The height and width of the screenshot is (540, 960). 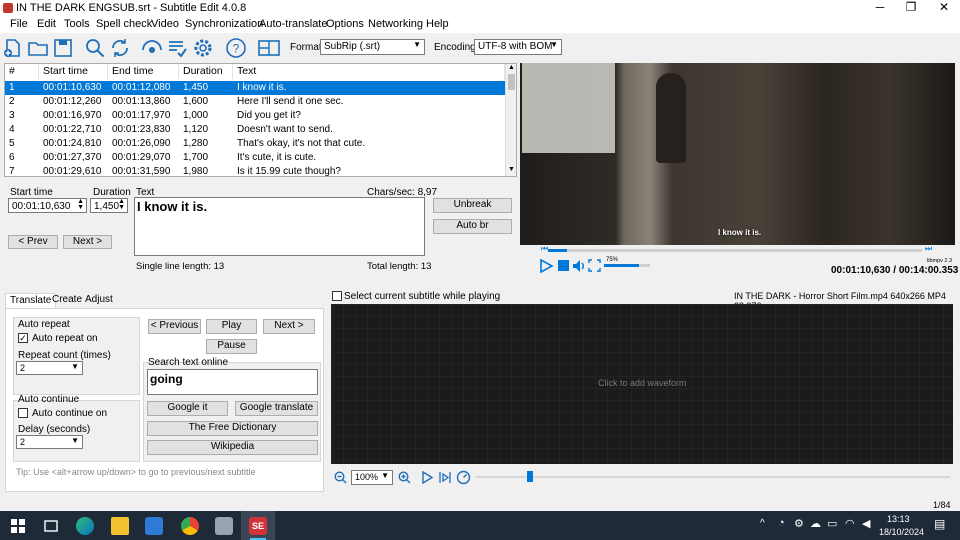 I want to click on menu-options: Options, so click(x=345, y=24).